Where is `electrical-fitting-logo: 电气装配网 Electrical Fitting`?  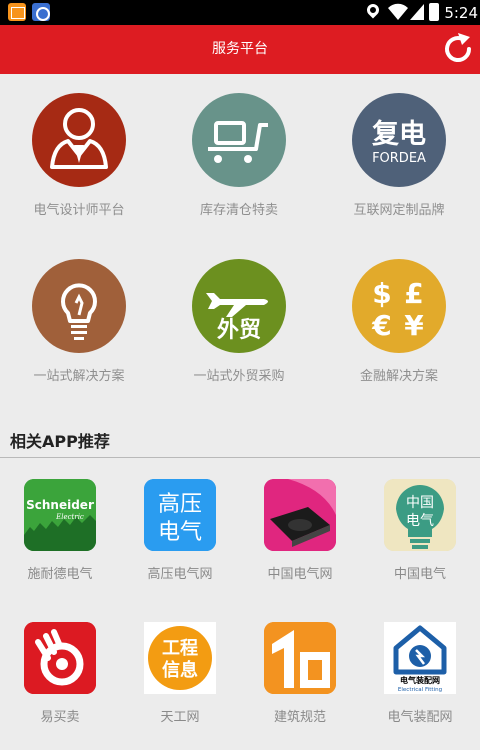 electrical-fitting-logo: 电气装配网 Electrical Fitting is located at coordinates (420, 658).